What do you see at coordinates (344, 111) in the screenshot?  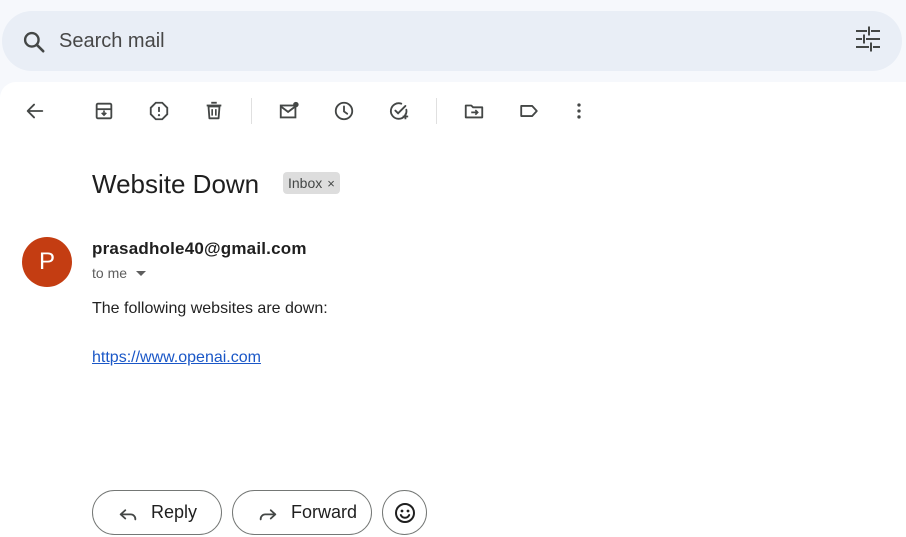 I see `snooze-icon` at bounding box center [344, 111].